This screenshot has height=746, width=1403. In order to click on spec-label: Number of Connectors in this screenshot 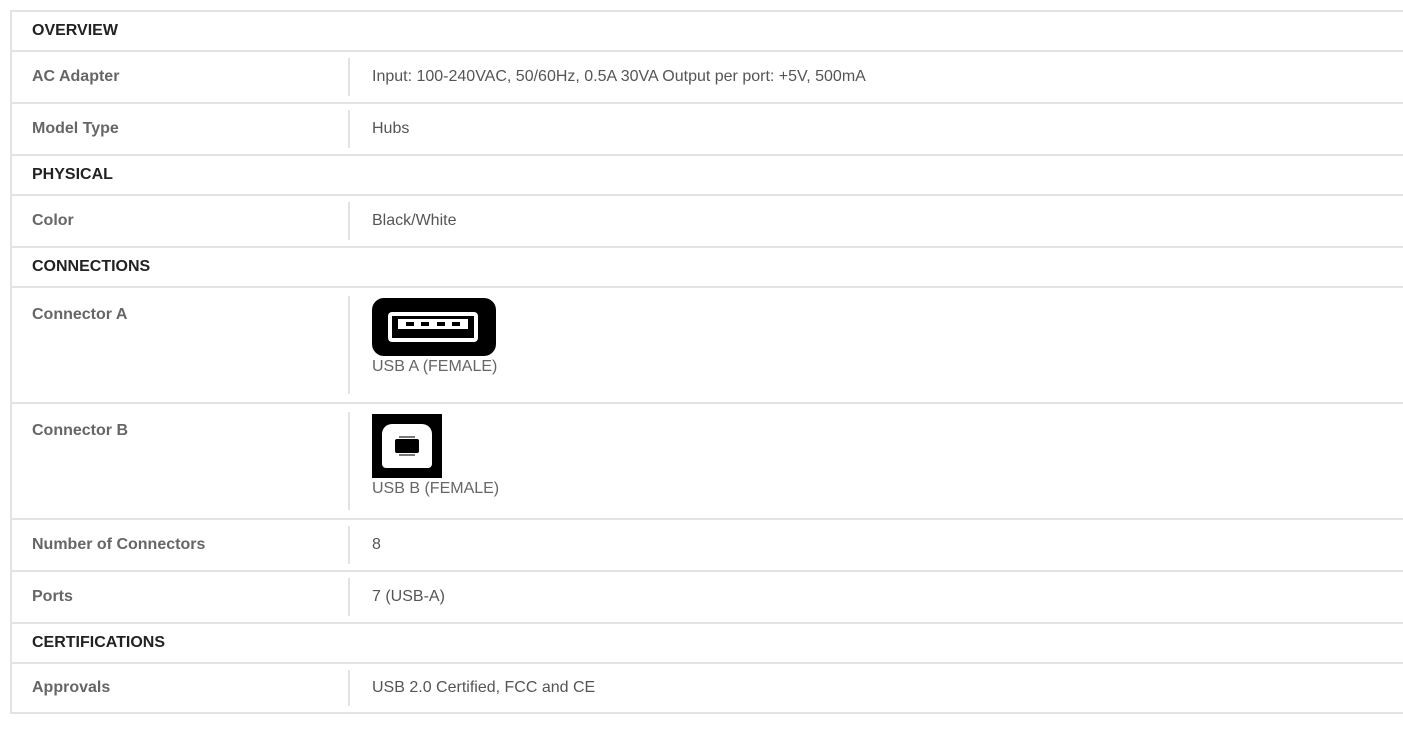, I will do `click(181, 545)`.